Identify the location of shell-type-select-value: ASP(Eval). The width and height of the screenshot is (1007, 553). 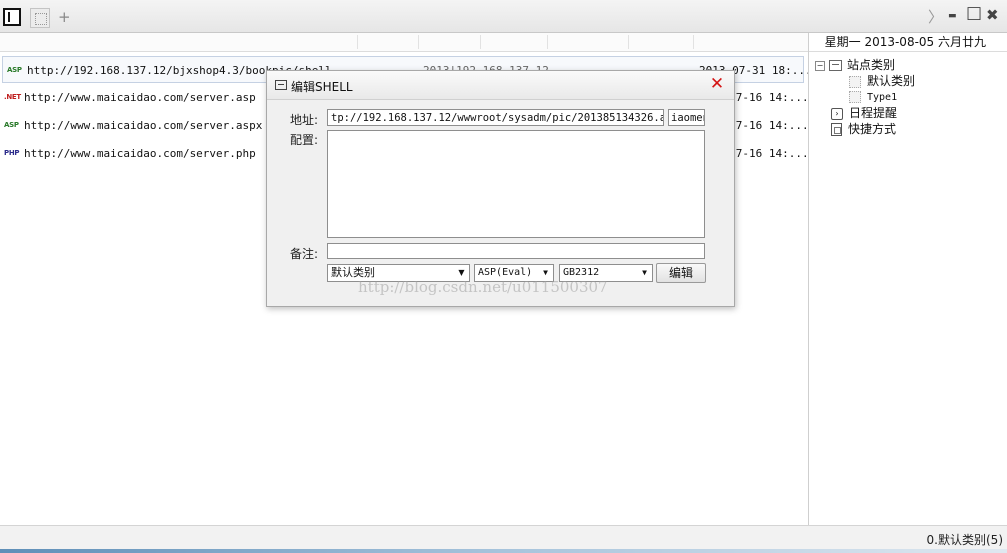
(505, 272).